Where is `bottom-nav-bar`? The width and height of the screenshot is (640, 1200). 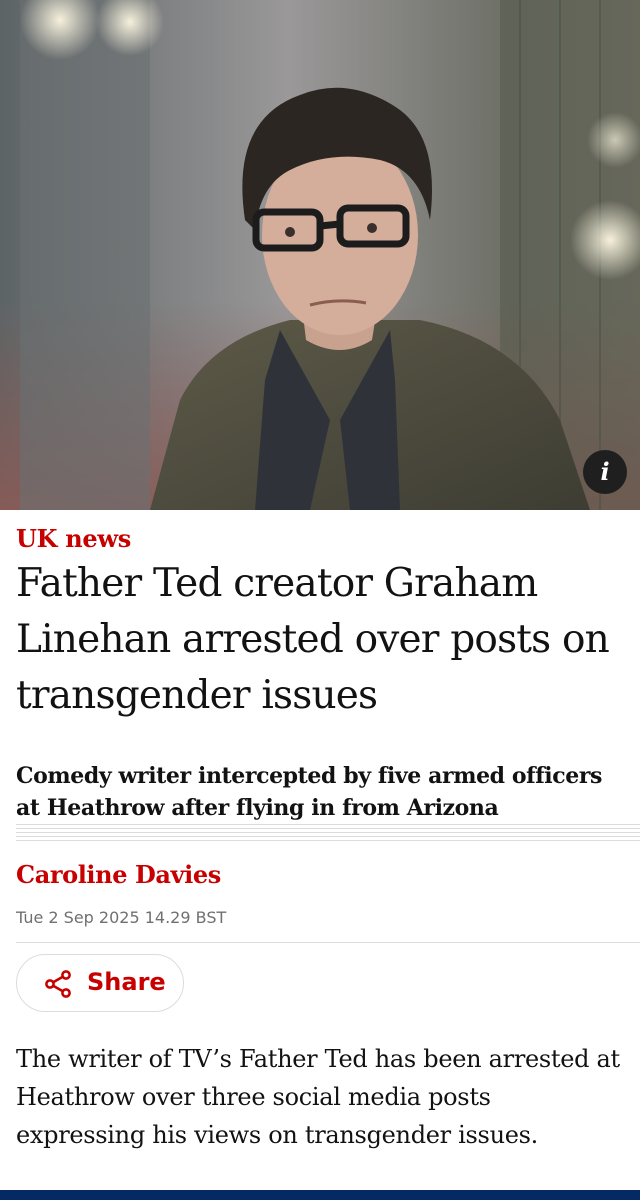 bottom-nav-bar is located at coordinates (320, 1195).